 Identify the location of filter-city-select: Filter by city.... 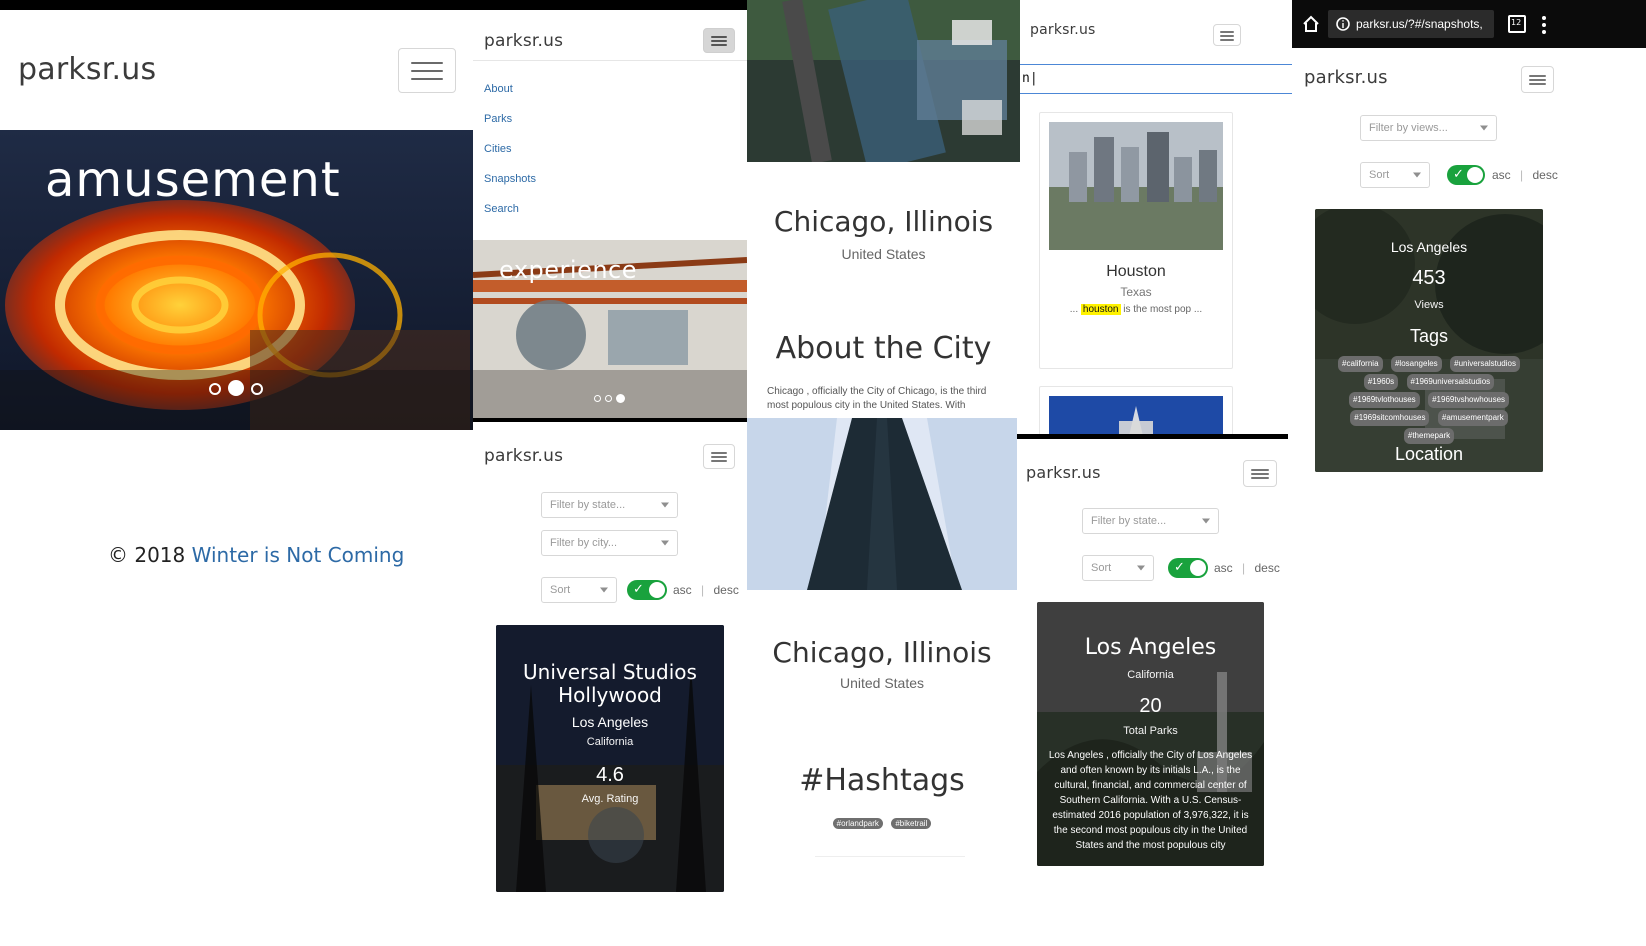
(609, 543).